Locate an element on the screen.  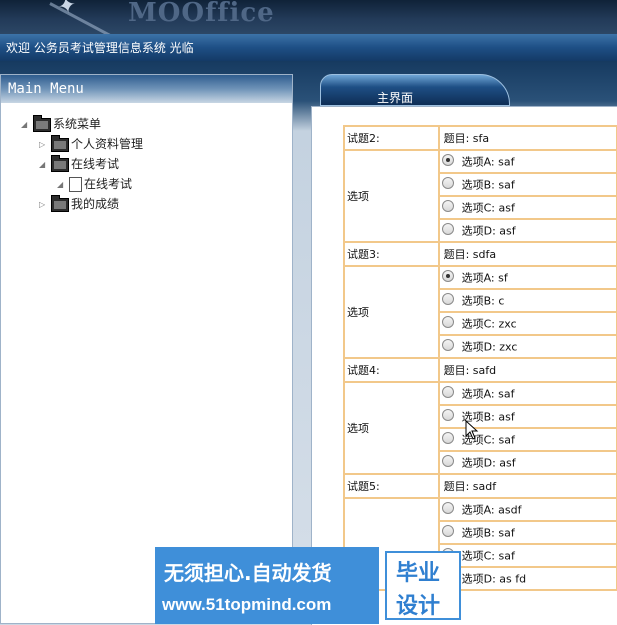
option-label: 选项C: saf is located at coordinates (488, 556).